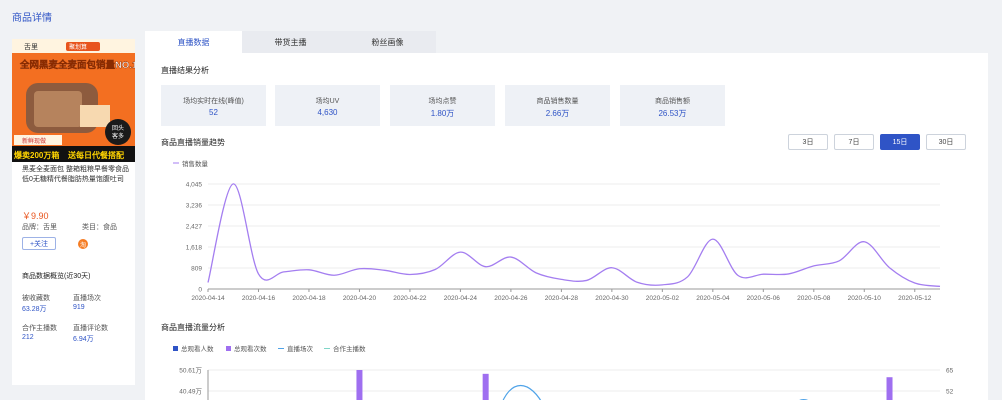 This screenshot has height=400, width=1002. Describe the element at coordinates (950, 392) in the screenshot. I see `y2-tick-label: 52` at that location.